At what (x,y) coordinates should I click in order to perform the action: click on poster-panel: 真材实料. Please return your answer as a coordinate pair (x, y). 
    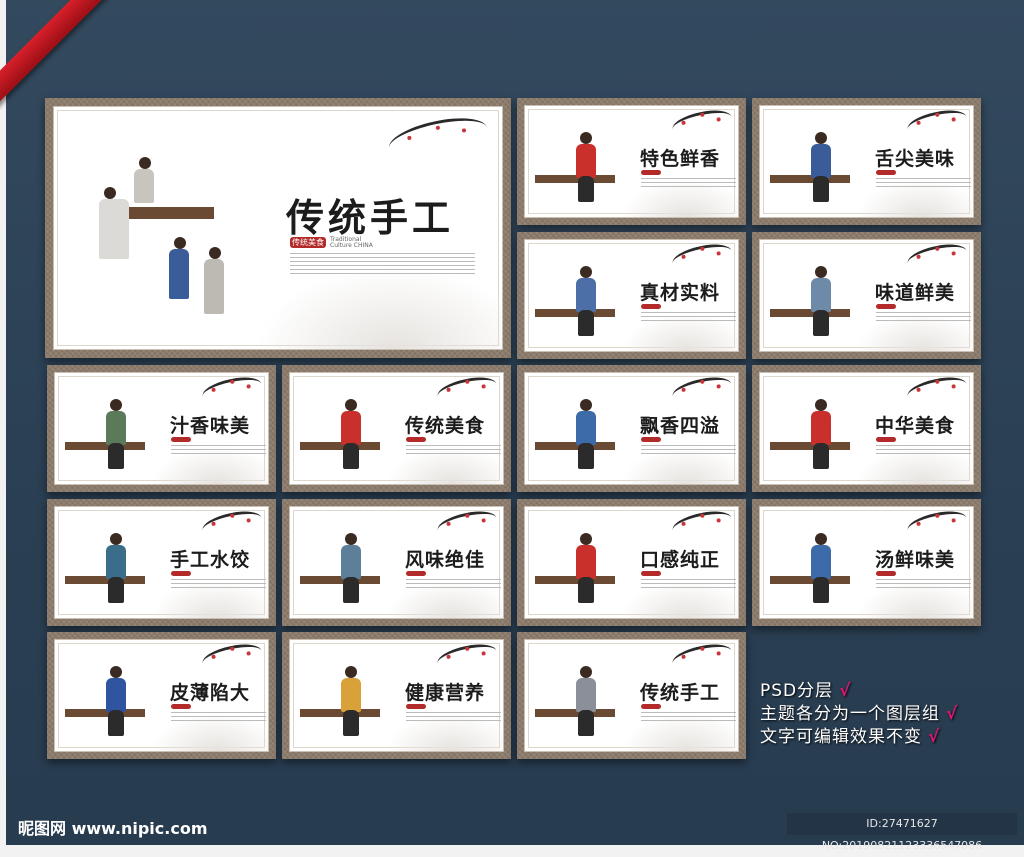
    Looking at the image, I should click on (631, 295).